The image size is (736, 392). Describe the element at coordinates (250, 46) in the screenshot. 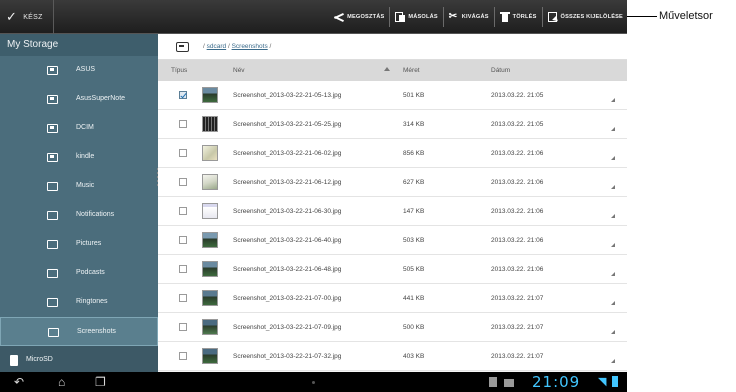

I see `breadcrumb-screenshots: Screenshots` at that location.